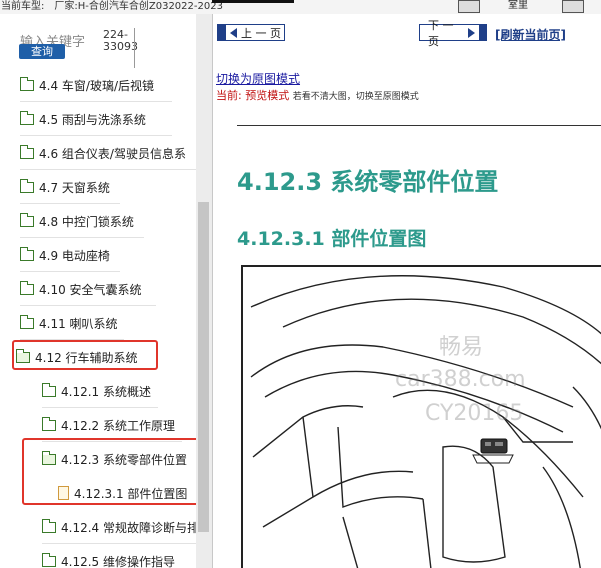 The image size is (601, 568). I want to click on tree-item-4-12-5: 4.12.5 维修操作指导, so click(108, 556).